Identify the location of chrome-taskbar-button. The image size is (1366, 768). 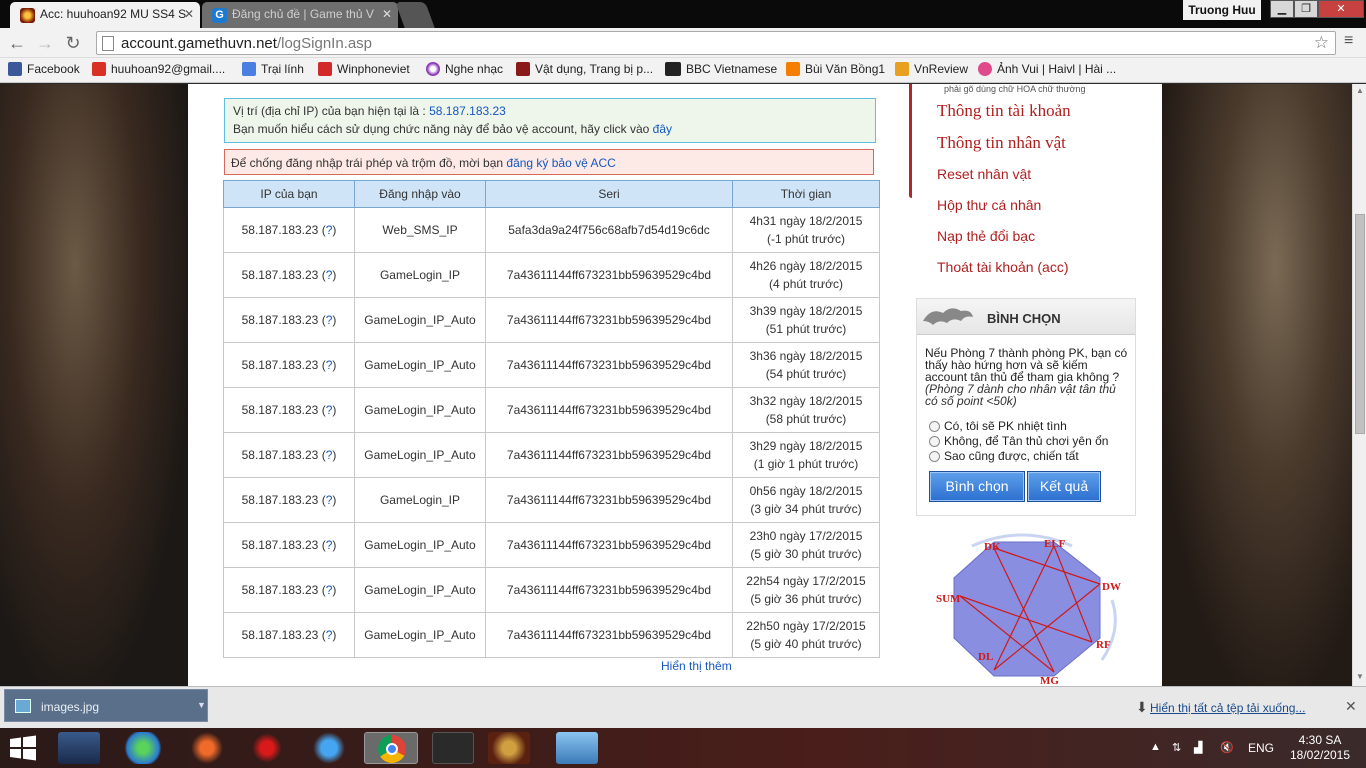
(391, 748).